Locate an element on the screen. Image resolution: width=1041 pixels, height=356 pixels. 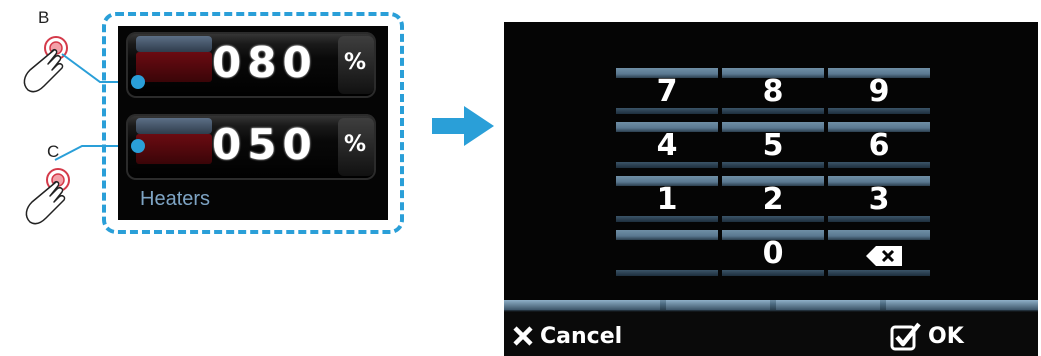
arrow-right-icon is located at coordinates (463, 126).